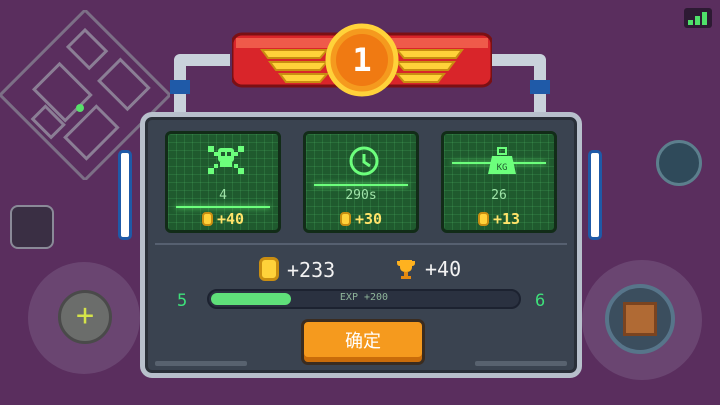  Describe the element at coordinates (125, 195) in the screenshot. I see `frame-pillar-left` at that location.